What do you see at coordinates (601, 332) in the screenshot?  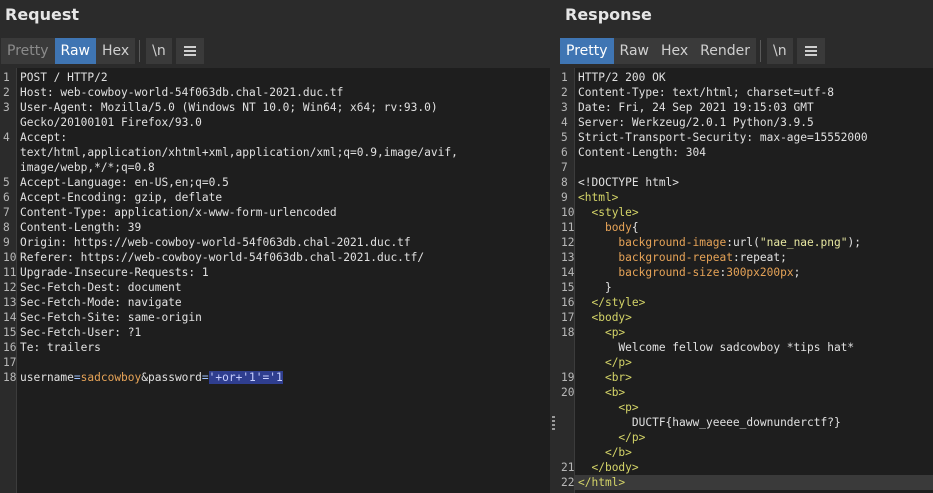 I see `line-text: <p>` at bounding box center [601, 332].